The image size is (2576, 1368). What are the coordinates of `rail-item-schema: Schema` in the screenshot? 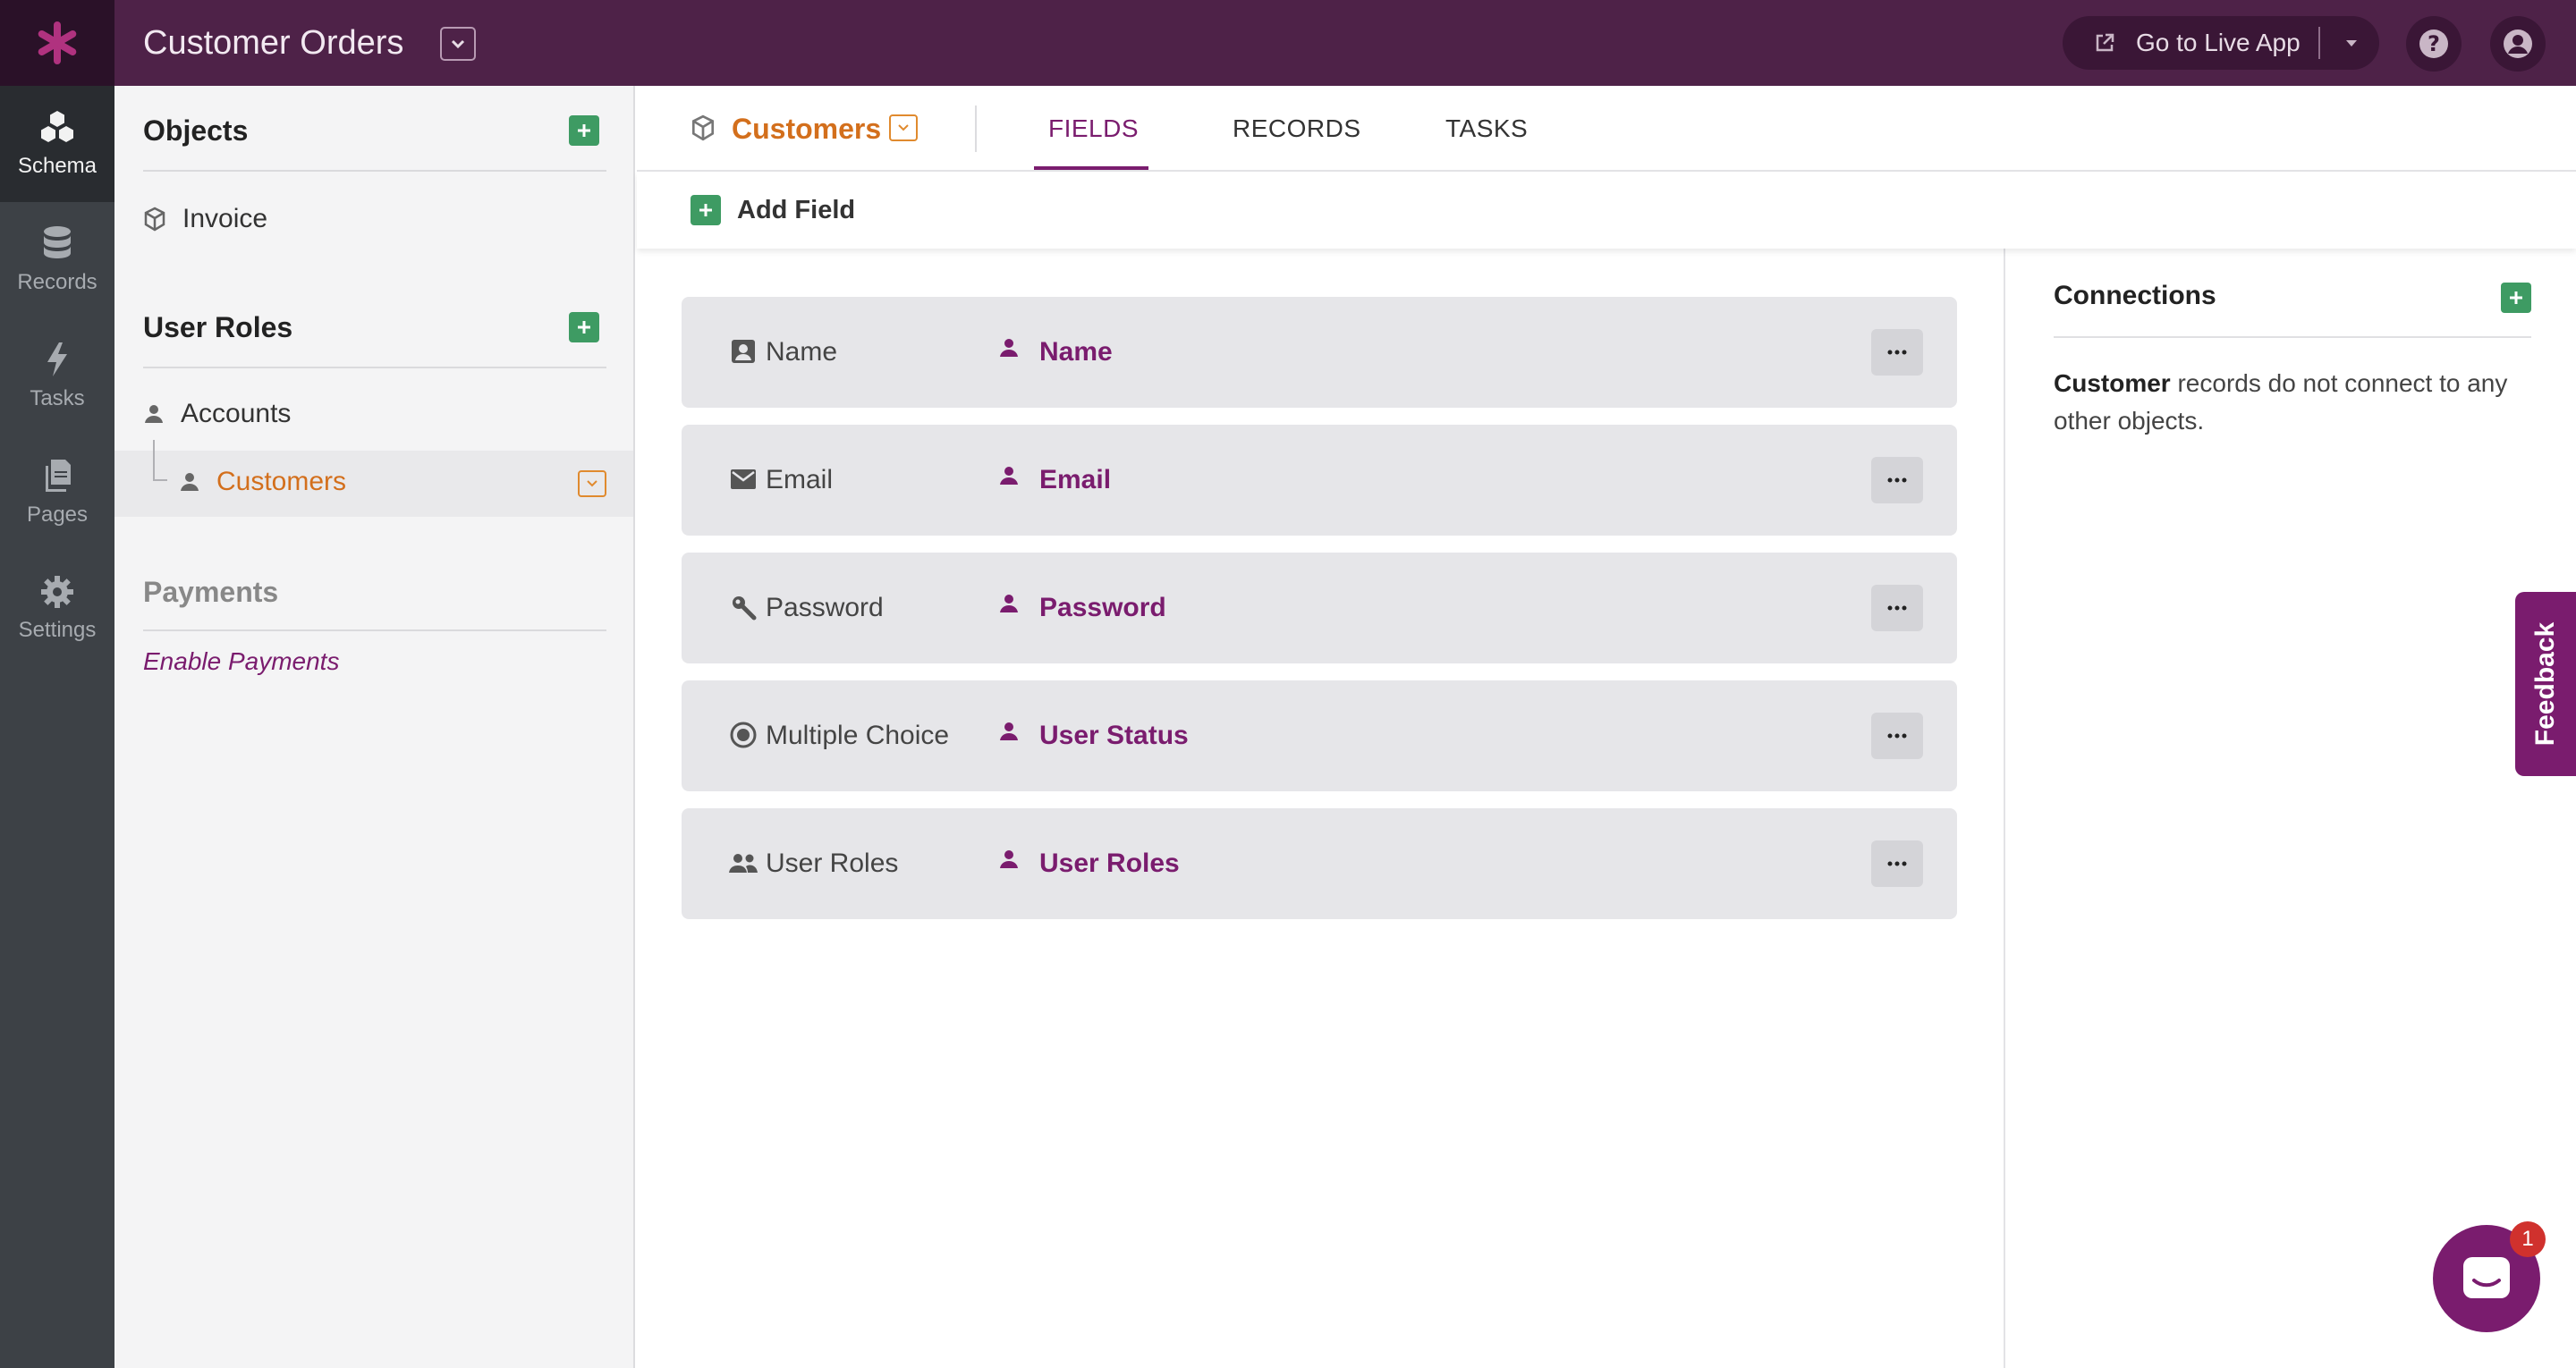 It's located at (57, 144).